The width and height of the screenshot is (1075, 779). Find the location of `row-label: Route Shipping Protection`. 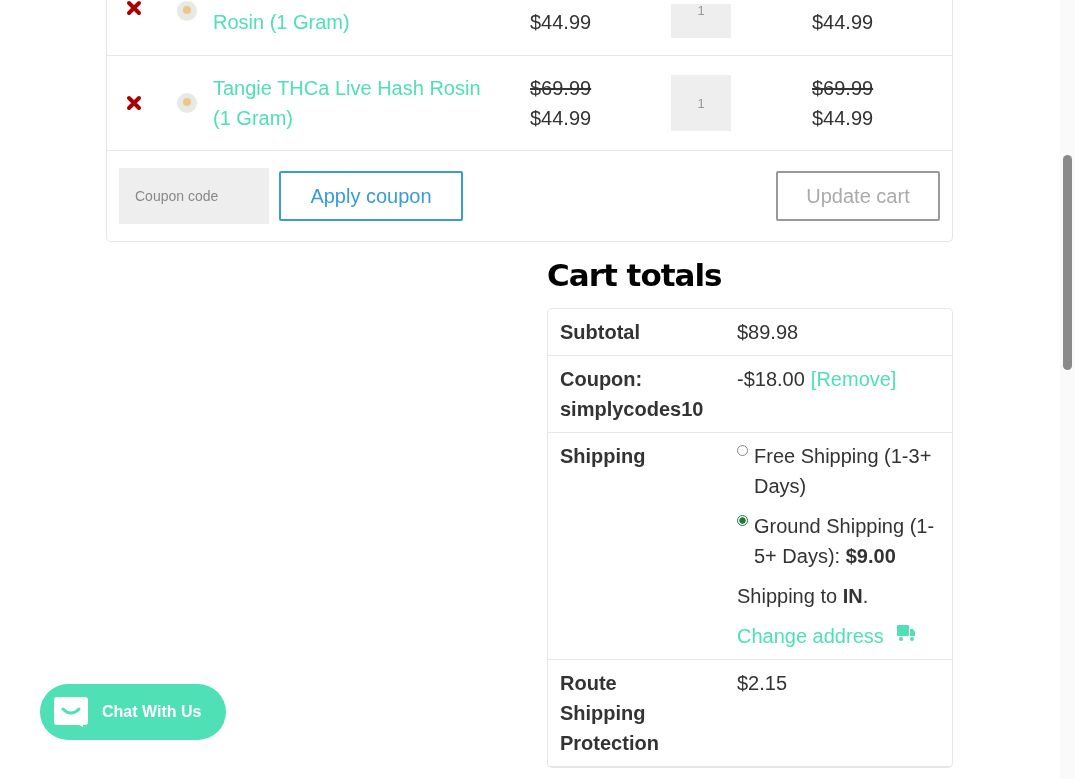

row-label: Route Shipping Protection is located at coordinates (610, 713).